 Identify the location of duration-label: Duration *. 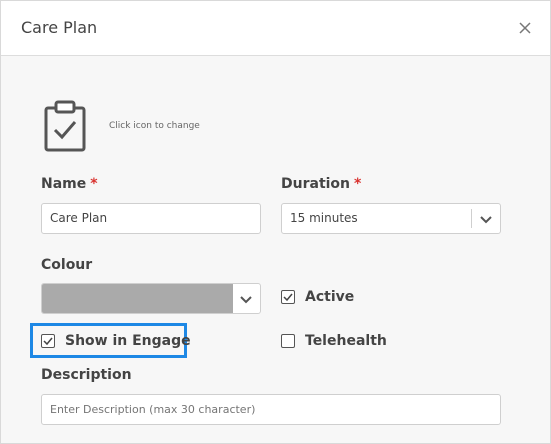
(321, 184).